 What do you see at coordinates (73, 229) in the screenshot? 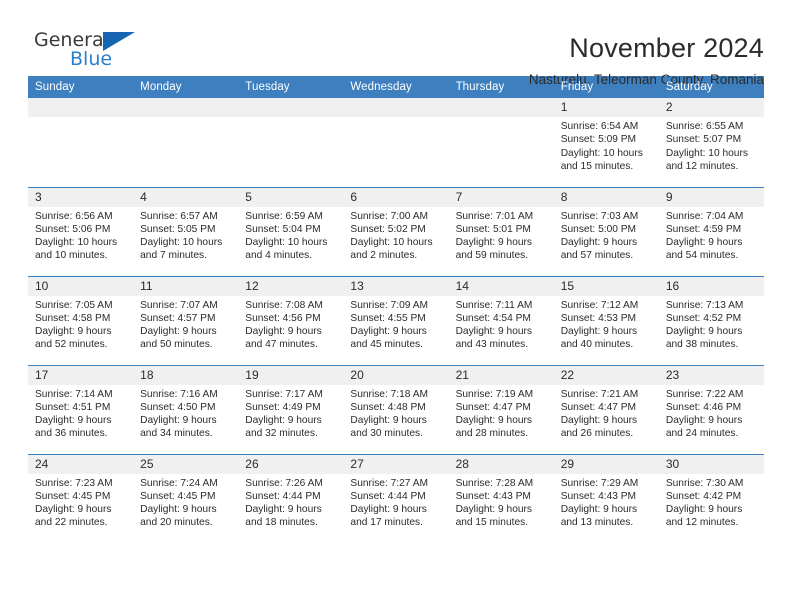
I see `sunset-time: Sunset: 5:06 PM` at bounding box center [73, 229].